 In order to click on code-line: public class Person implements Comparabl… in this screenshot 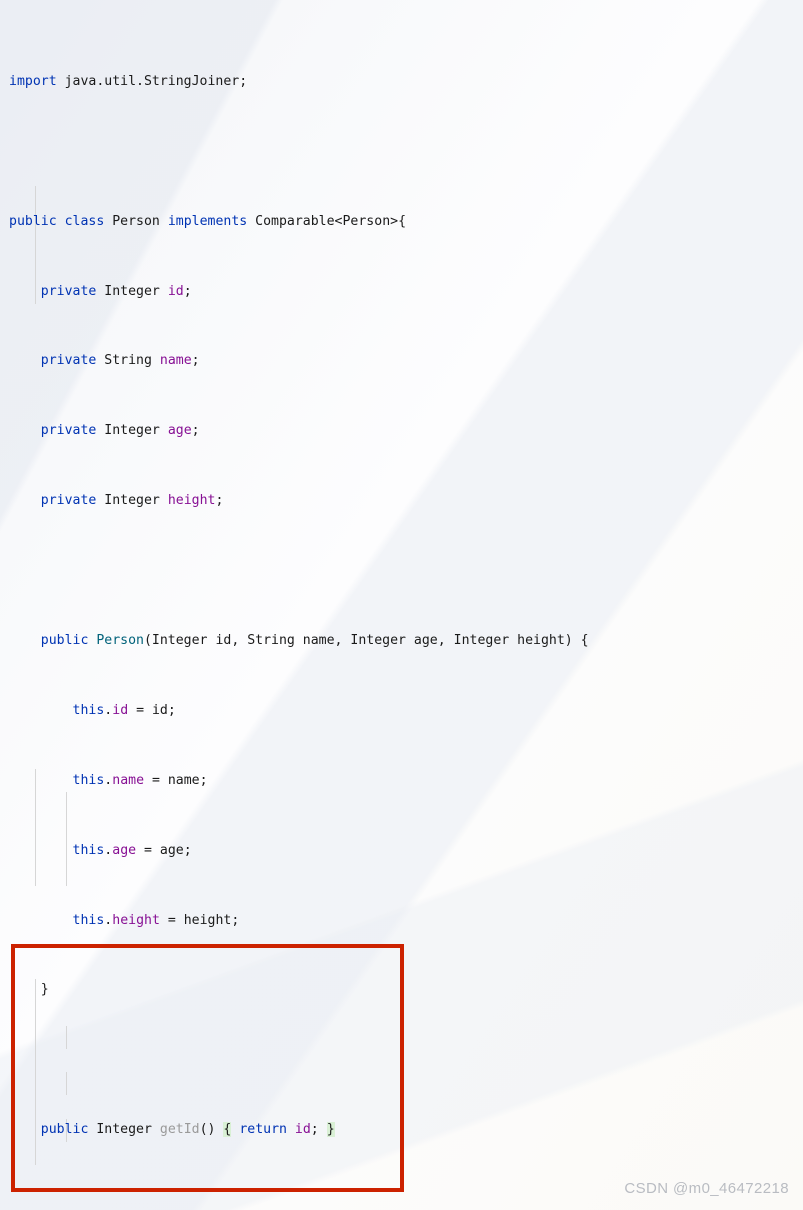, I will do `click(208, 221)`.